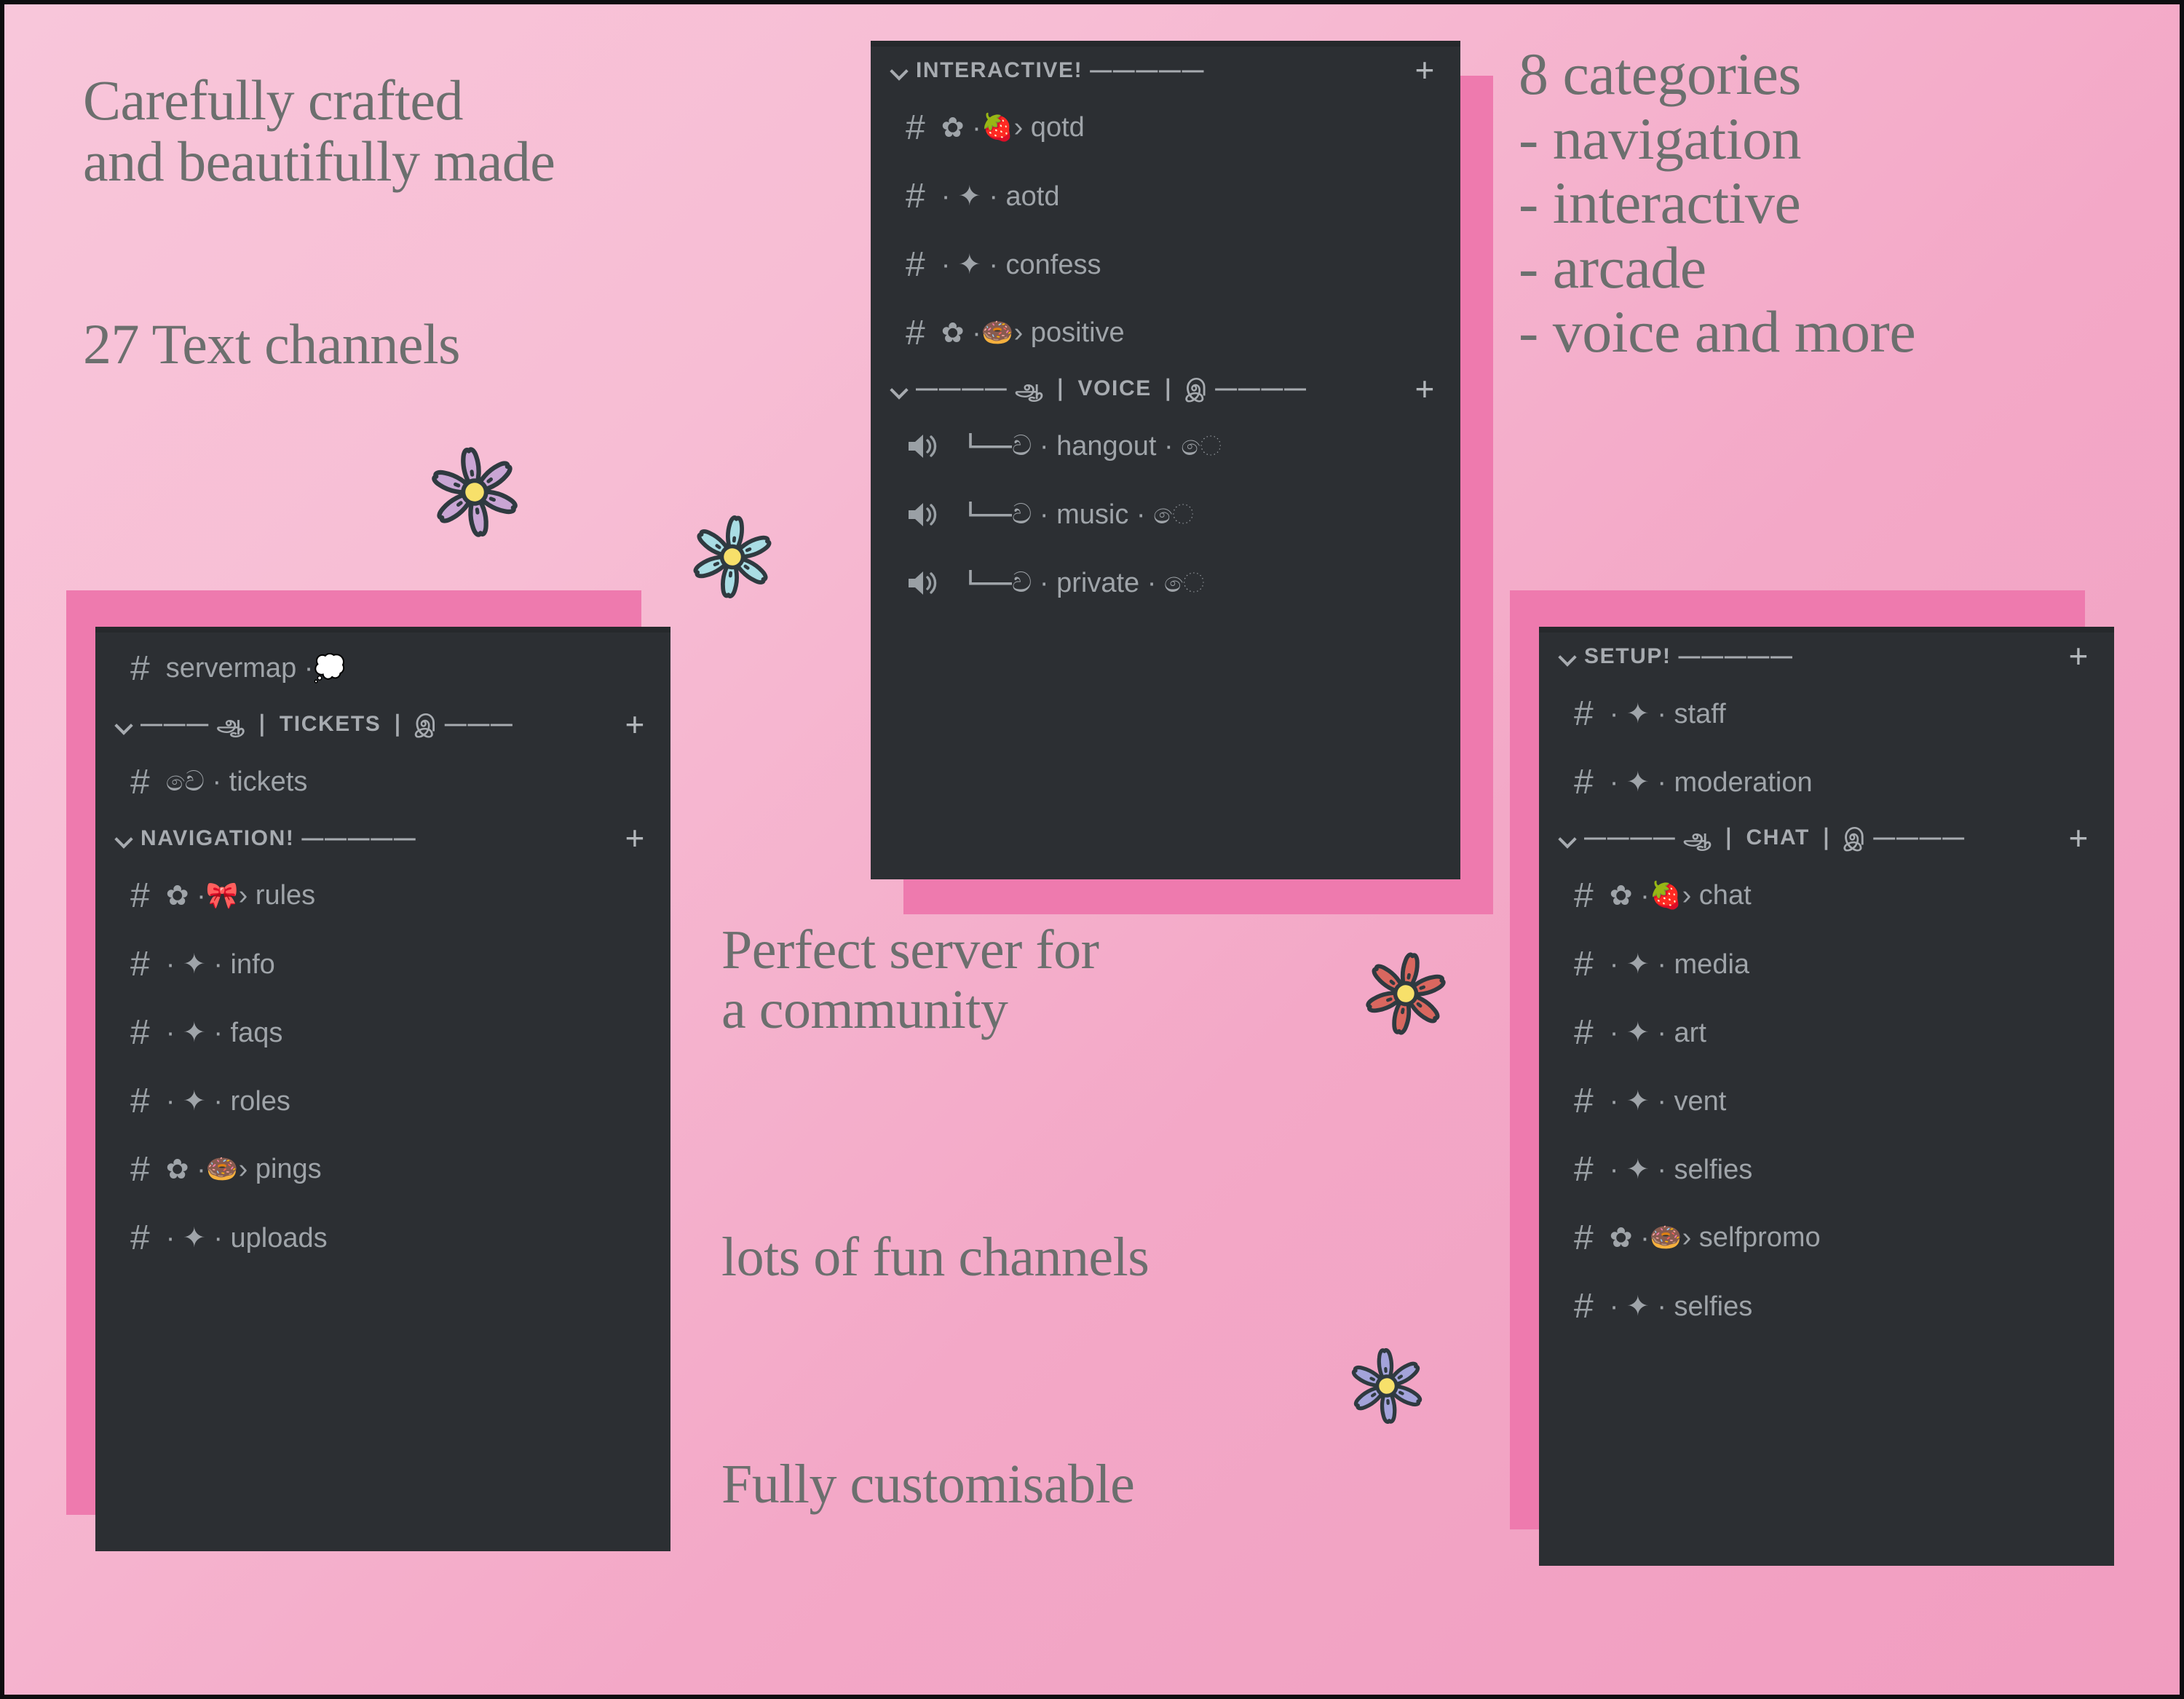  What do you see at coordinates (1711, 782) in the screenshot?
I see `channel-name-text: · ✦ · moderation` at bounding box center [1711, 782].